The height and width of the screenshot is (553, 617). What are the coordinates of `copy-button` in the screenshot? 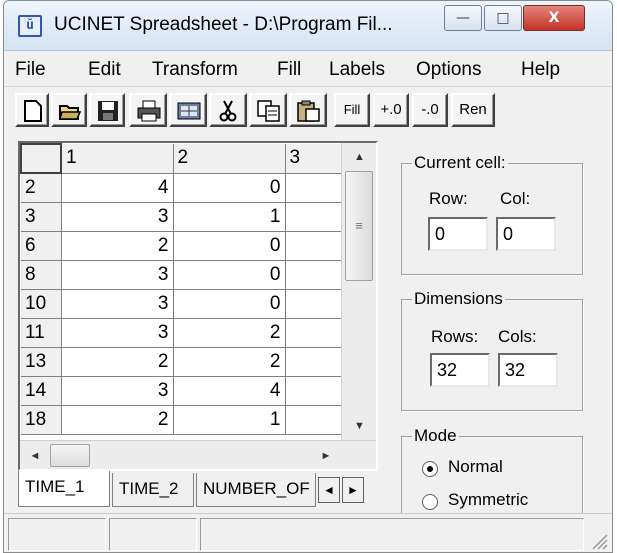 It's located at (268, 110).